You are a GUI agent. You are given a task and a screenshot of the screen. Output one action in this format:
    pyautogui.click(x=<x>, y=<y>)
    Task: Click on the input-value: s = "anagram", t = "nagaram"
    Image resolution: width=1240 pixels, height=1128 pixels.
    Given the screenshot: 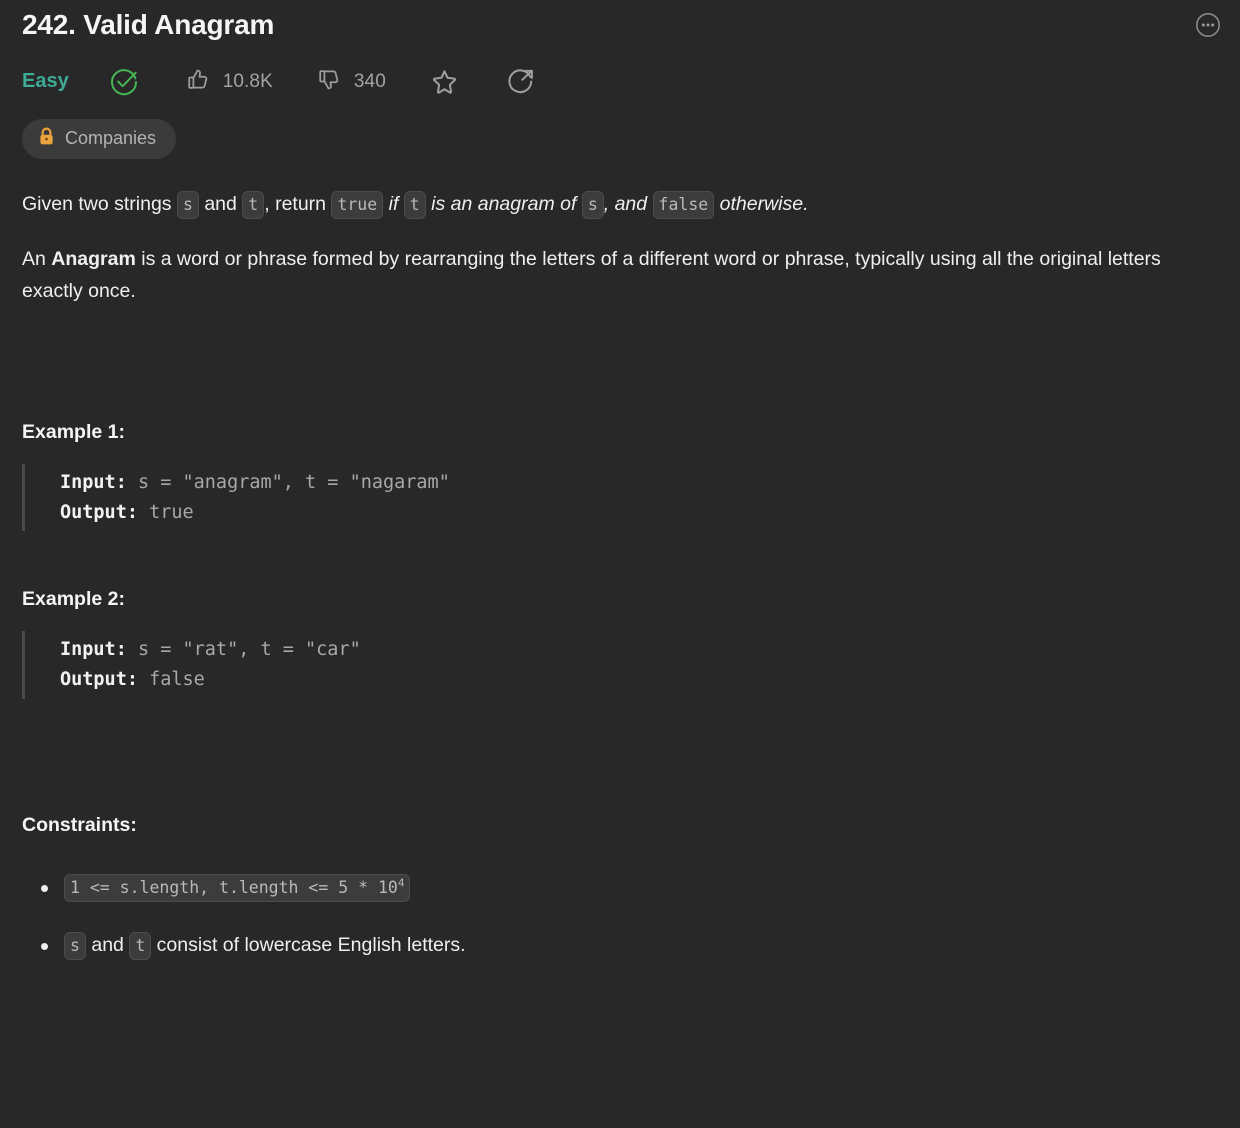 What is the action you would take?
    pyautogui.click(x=288, y=482)
    